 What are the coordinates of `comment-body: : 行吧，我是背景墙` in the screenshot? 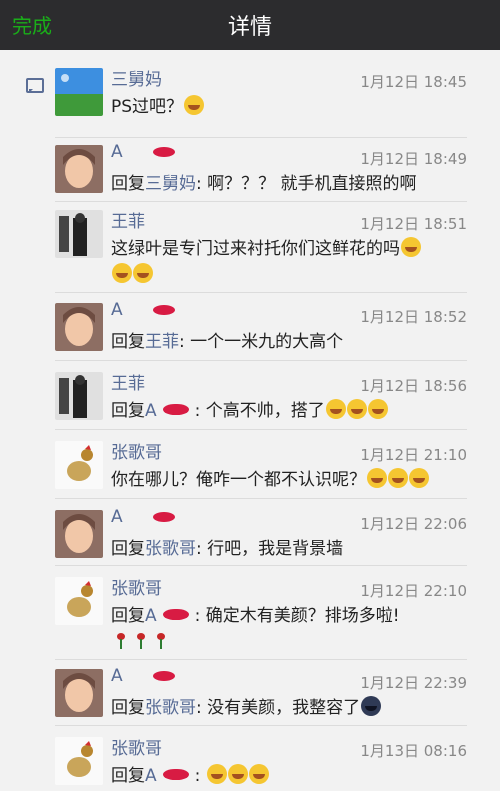 It's located at (270, 549).